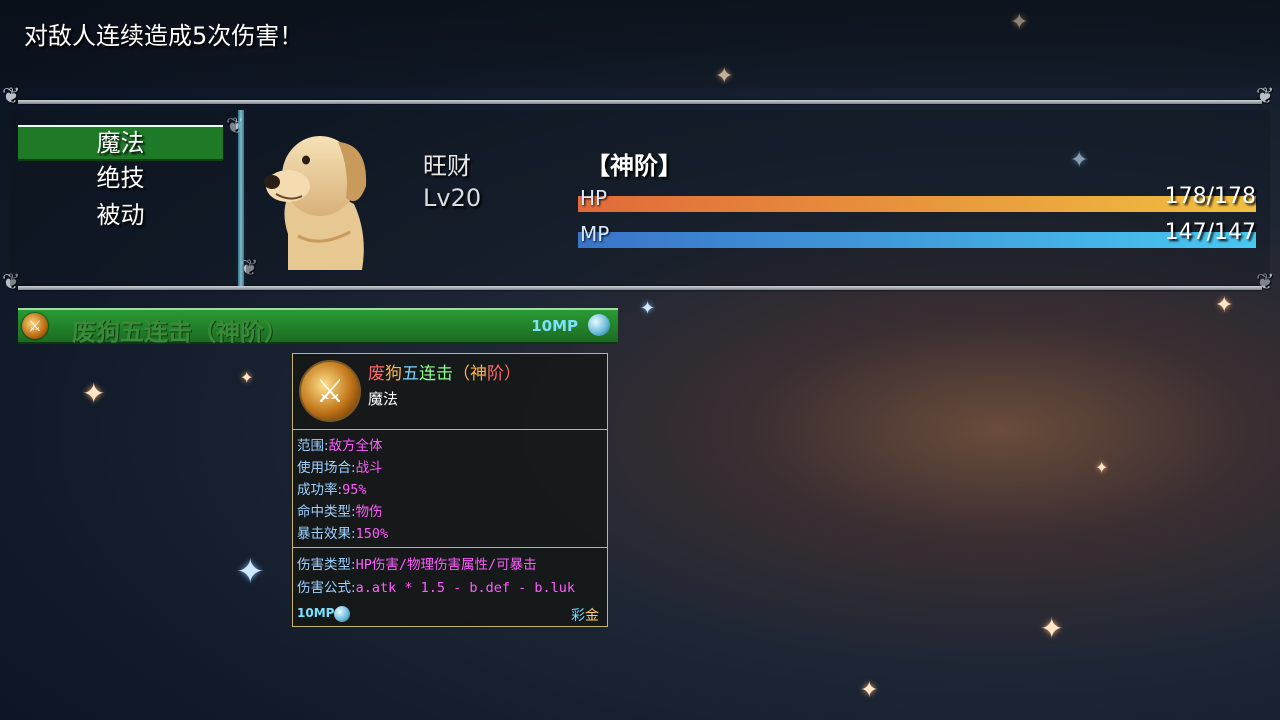  Describe the element at coordinates (326, 534) in the screenshot. I see `prop-key: 暴击效果:` at that location.